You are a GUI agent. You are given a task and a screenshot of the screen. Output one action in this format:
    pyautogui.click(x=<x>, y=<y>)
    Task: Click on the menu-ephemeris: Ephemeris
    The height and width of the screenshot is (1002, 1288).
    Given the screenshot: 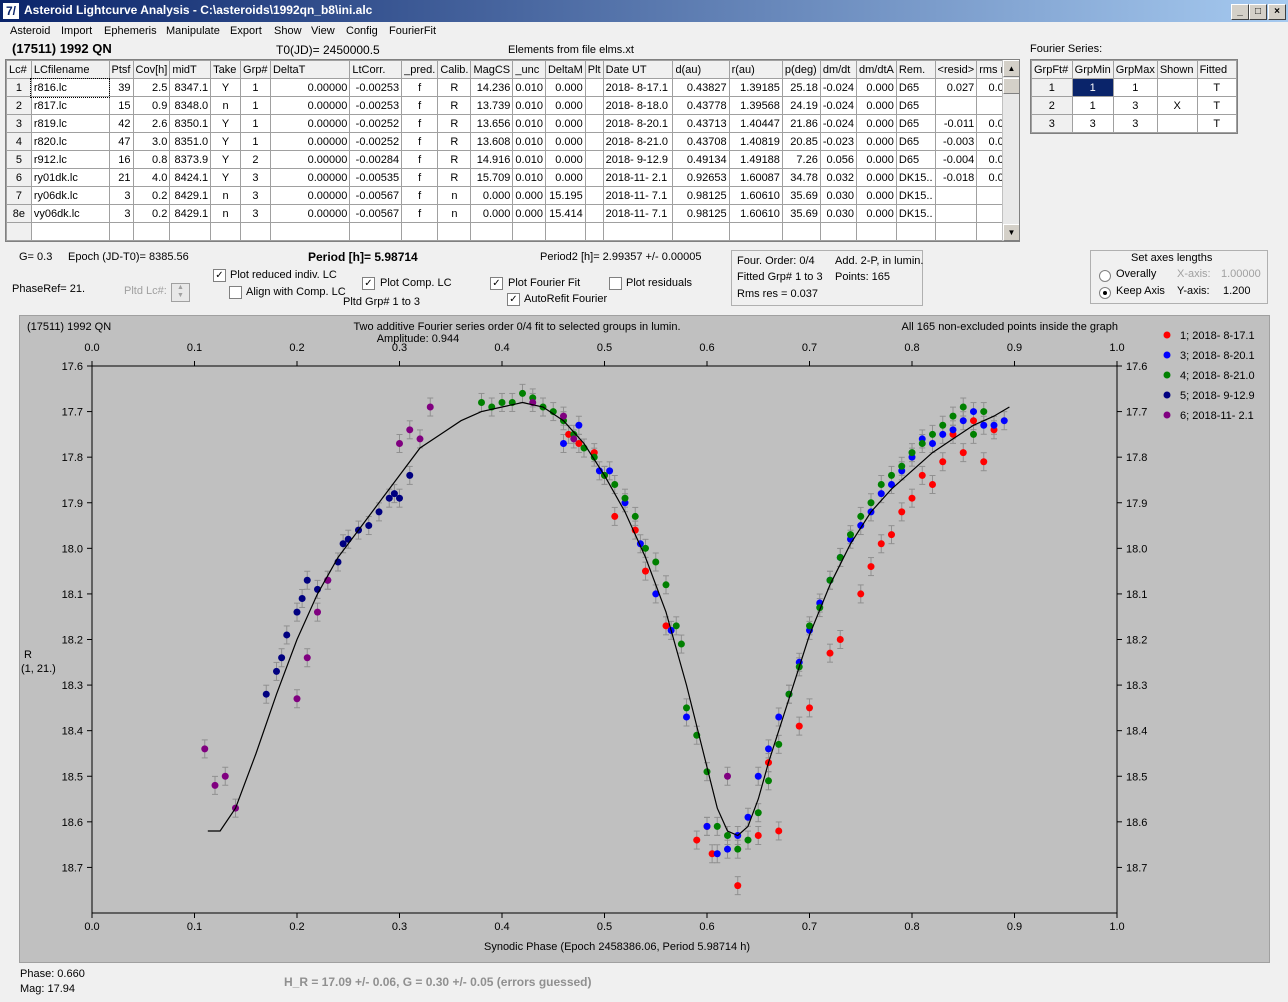 What is the action you would take?
    pyautogui.click(x=130, y=31)
    